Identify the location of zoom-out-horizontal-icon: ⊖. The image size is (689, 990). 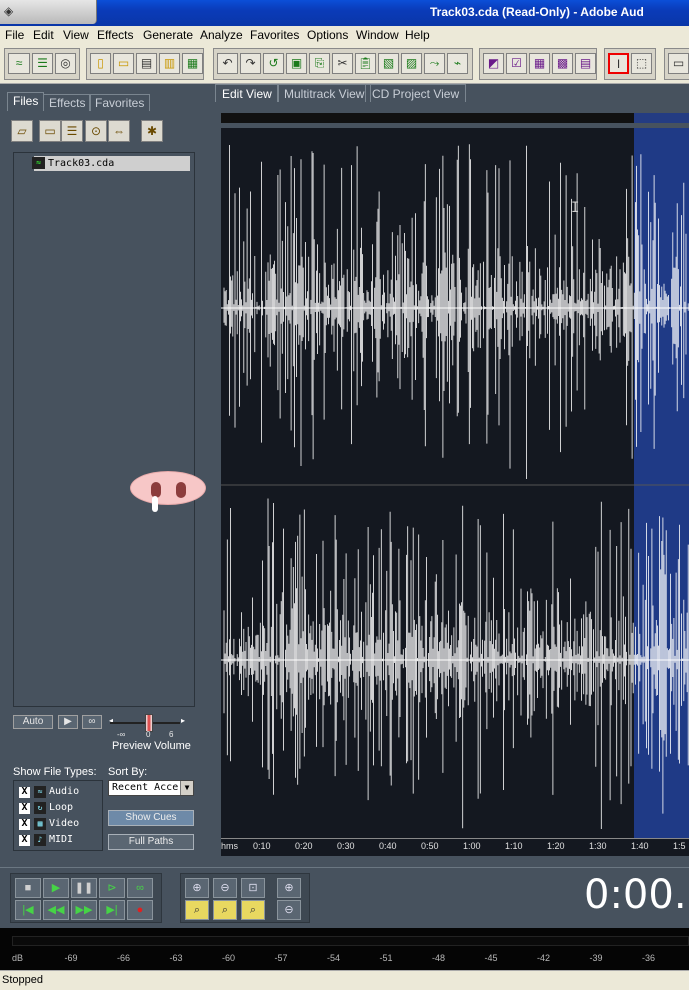
(225, 888).